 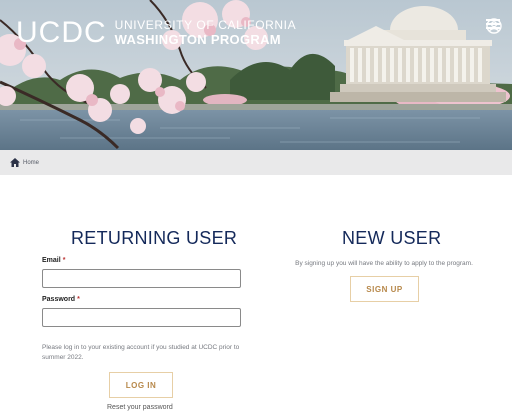 I want to click on signup-button: SIGN UP, so click(x=384, y=289).